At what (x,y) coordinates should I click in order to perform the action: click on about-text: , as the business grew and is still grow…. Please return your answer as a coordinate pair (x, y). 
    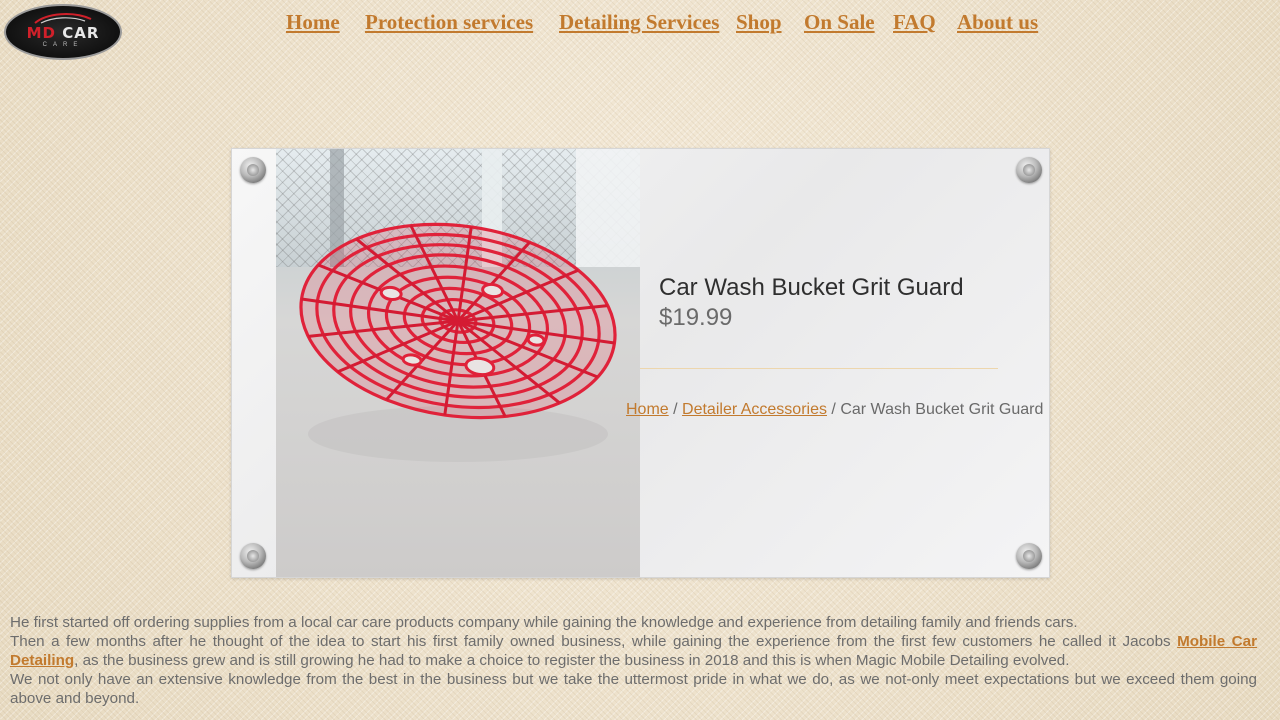
    Looking at the image, I should click on (572, 660).